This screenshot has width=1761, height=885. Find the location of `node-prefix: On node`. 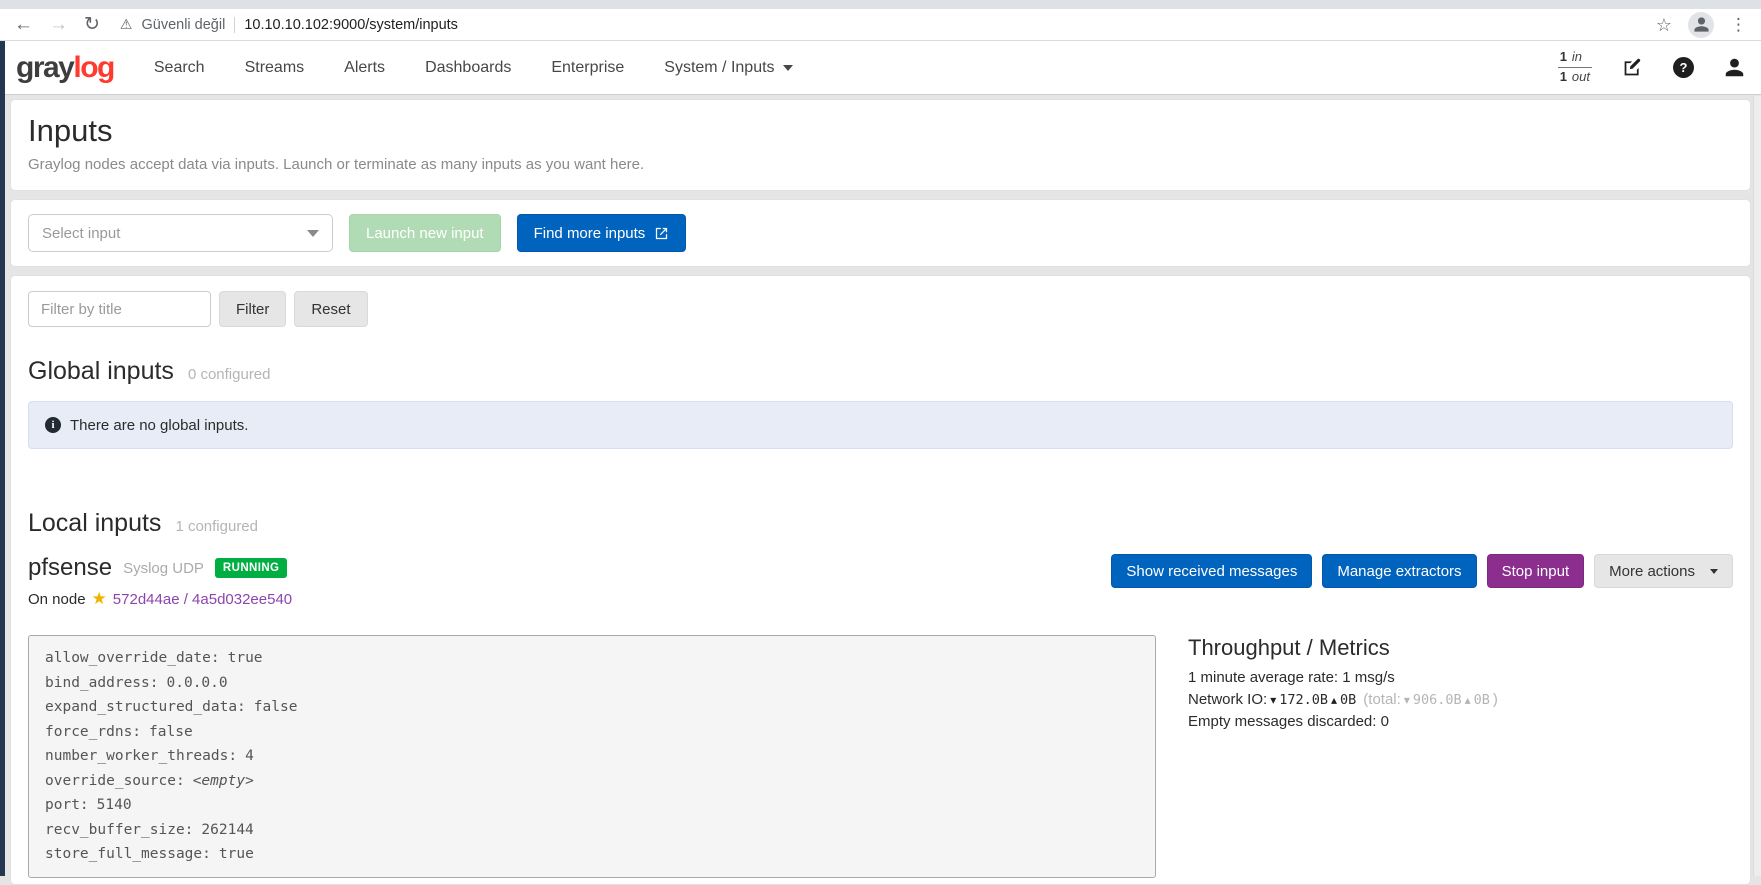

node-prefix: On node is located at coordinates (57, 599).